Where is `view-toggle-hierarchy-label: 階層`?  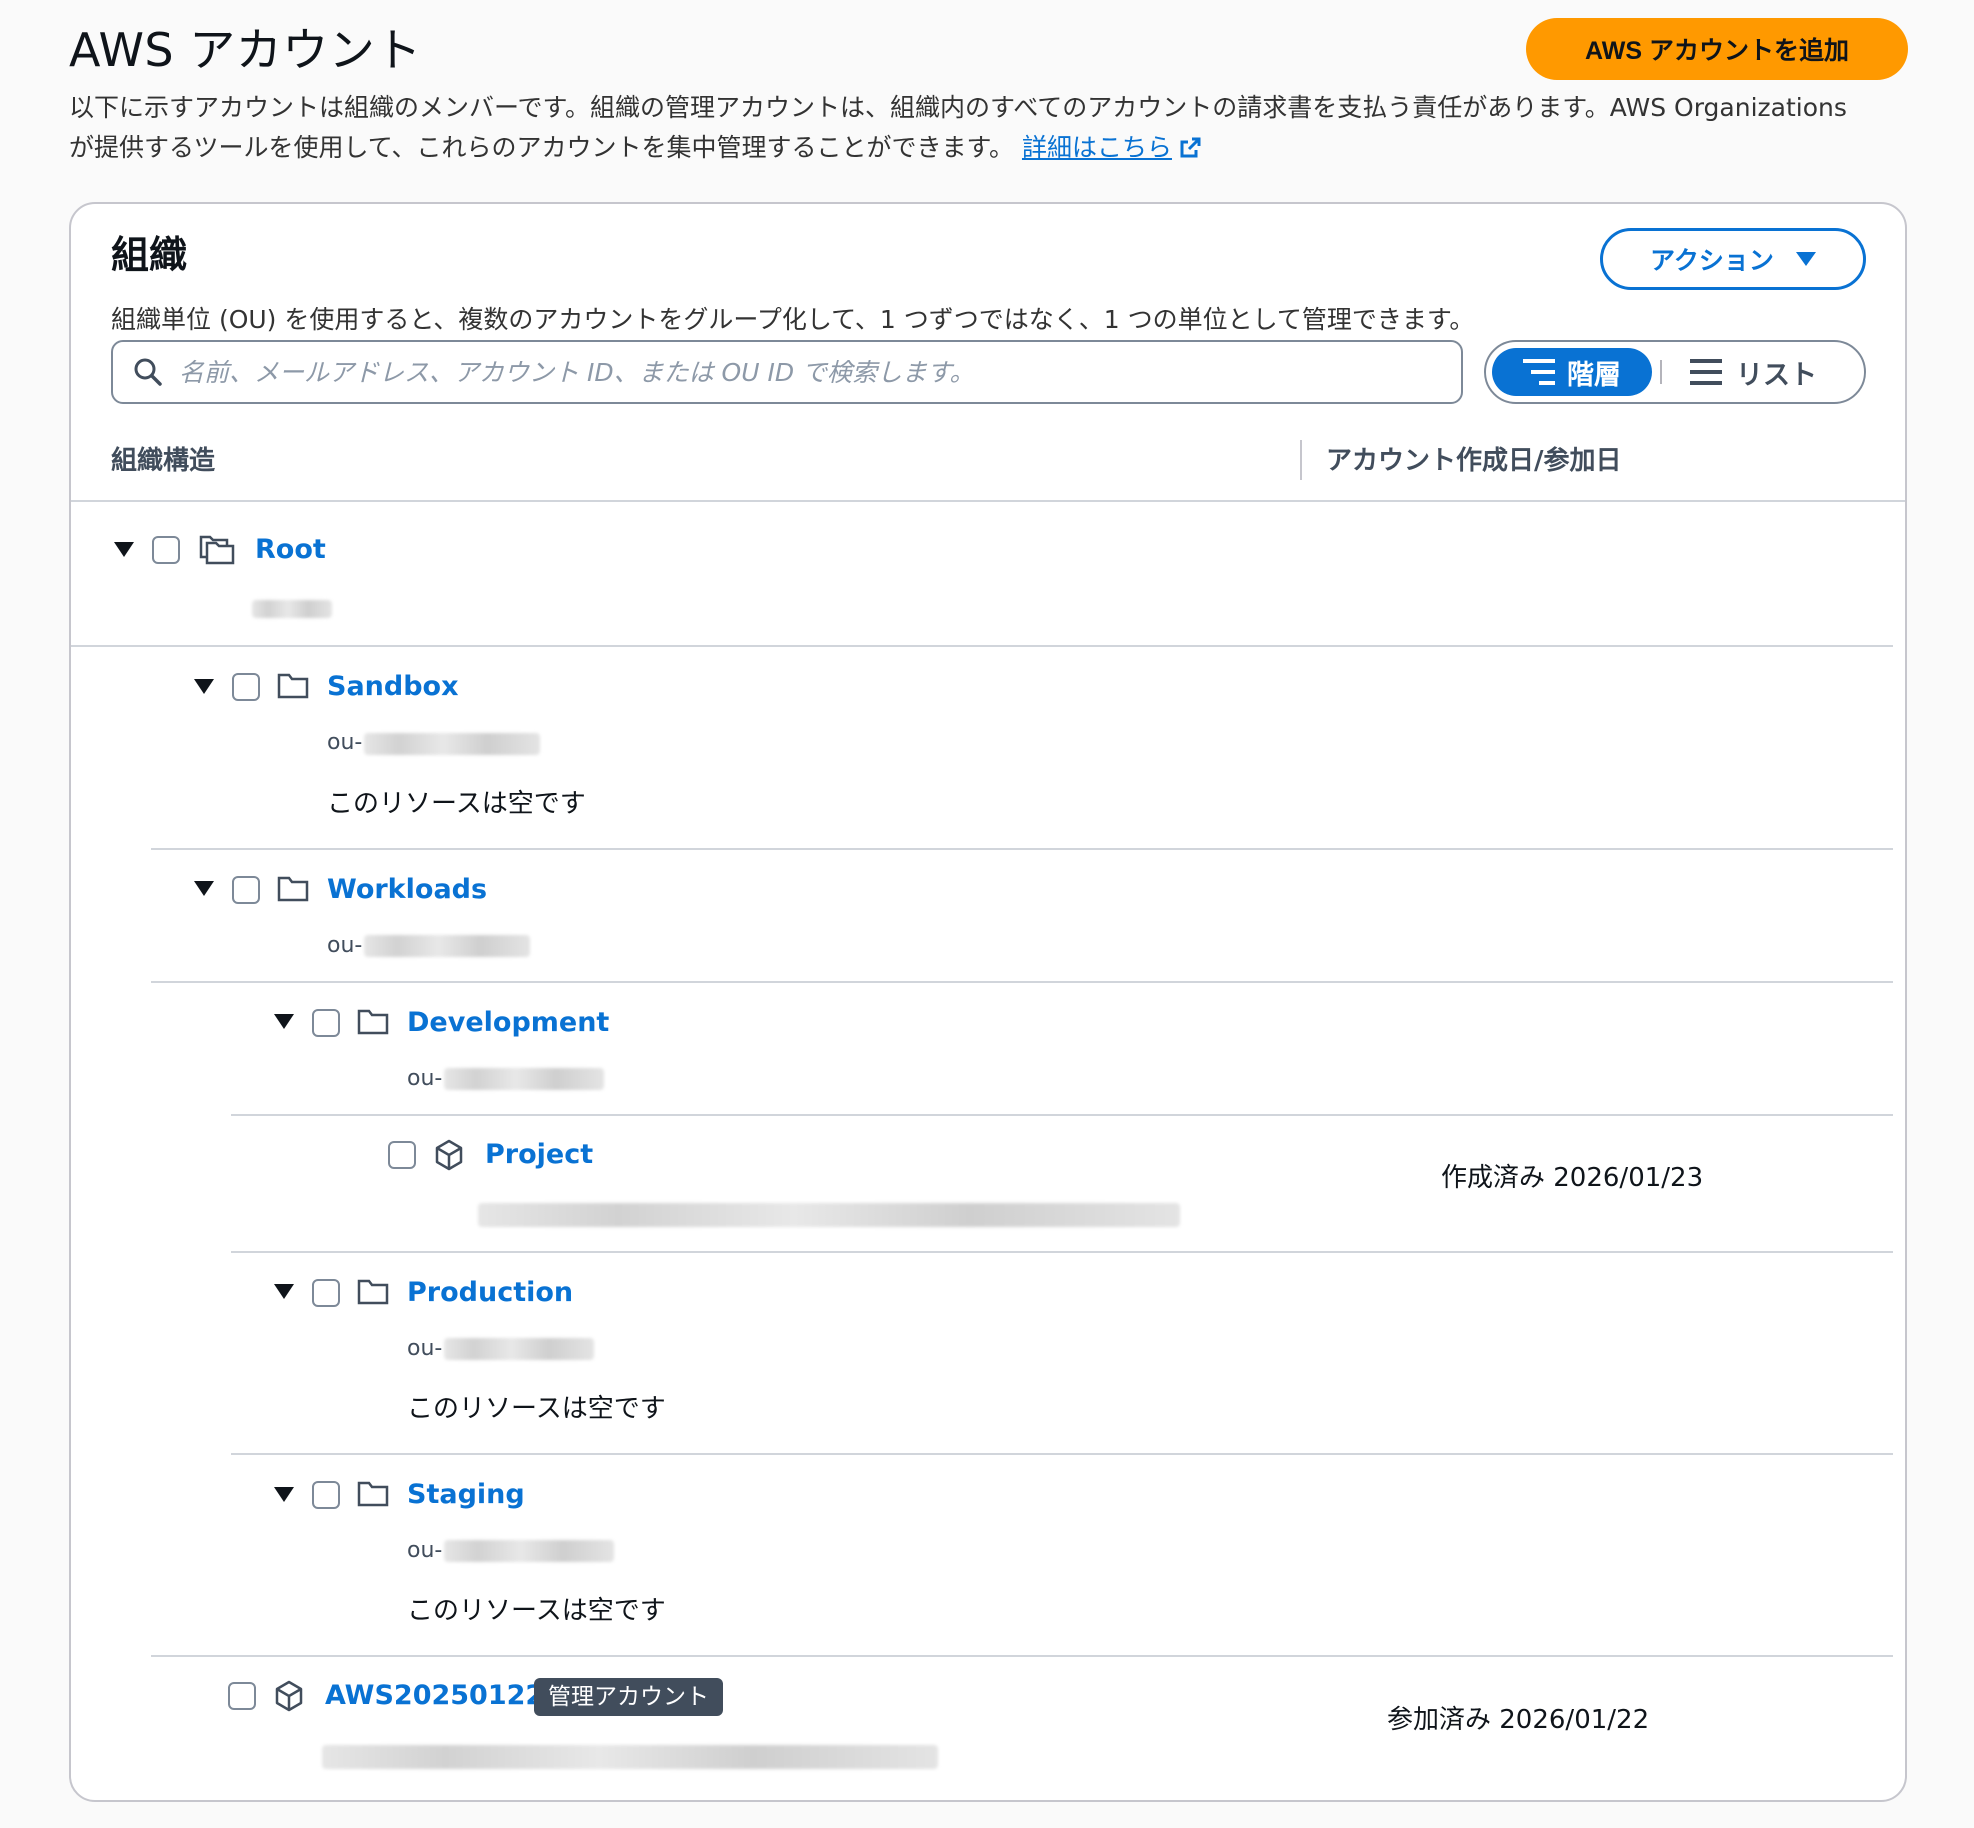
view-toggle-hierarchy-label: 階層 is located at coordinates (1594, 375).